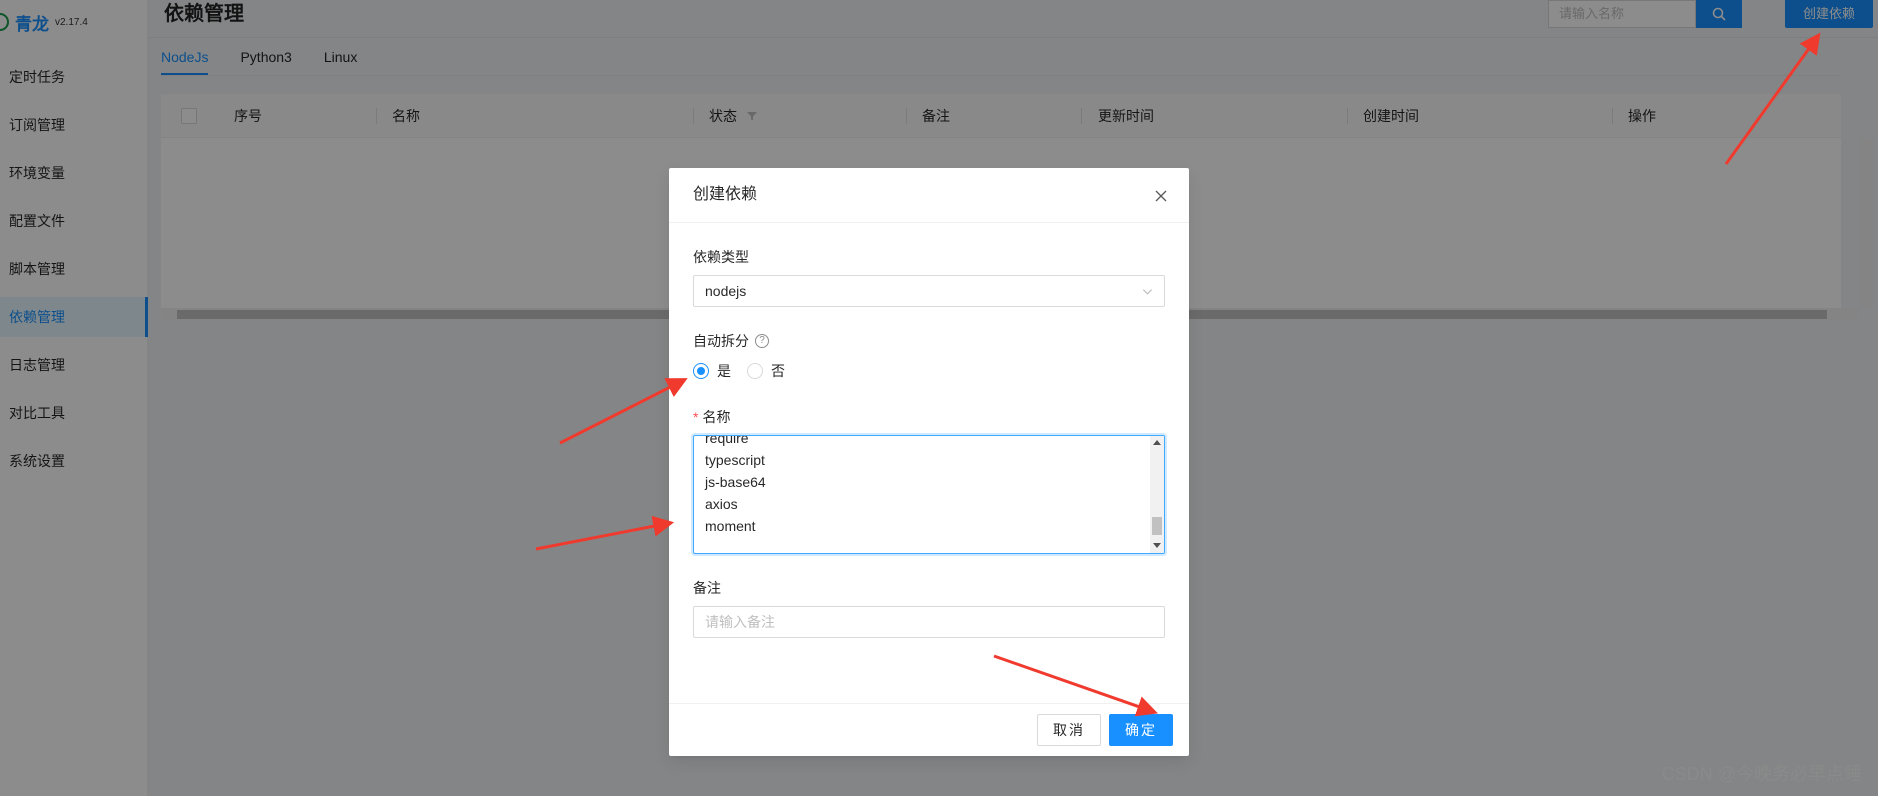 The width and height of the screenshot is (1878, 796). I want to click on textarea-line: axios, so click(721, 504).